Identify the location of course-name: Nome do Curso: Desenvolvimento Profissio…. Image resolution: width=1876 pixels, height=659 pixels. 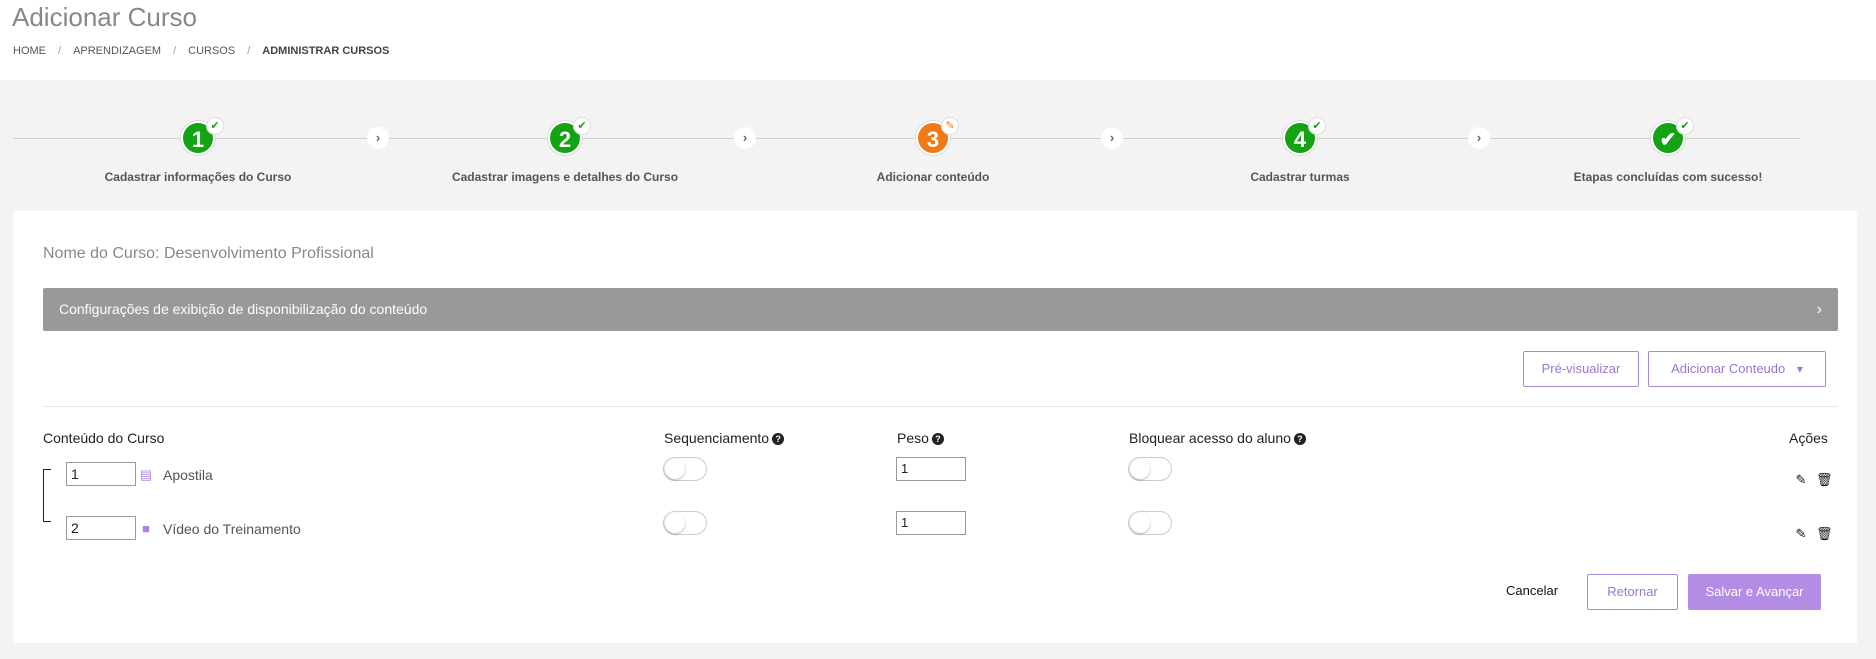
(208, 253).